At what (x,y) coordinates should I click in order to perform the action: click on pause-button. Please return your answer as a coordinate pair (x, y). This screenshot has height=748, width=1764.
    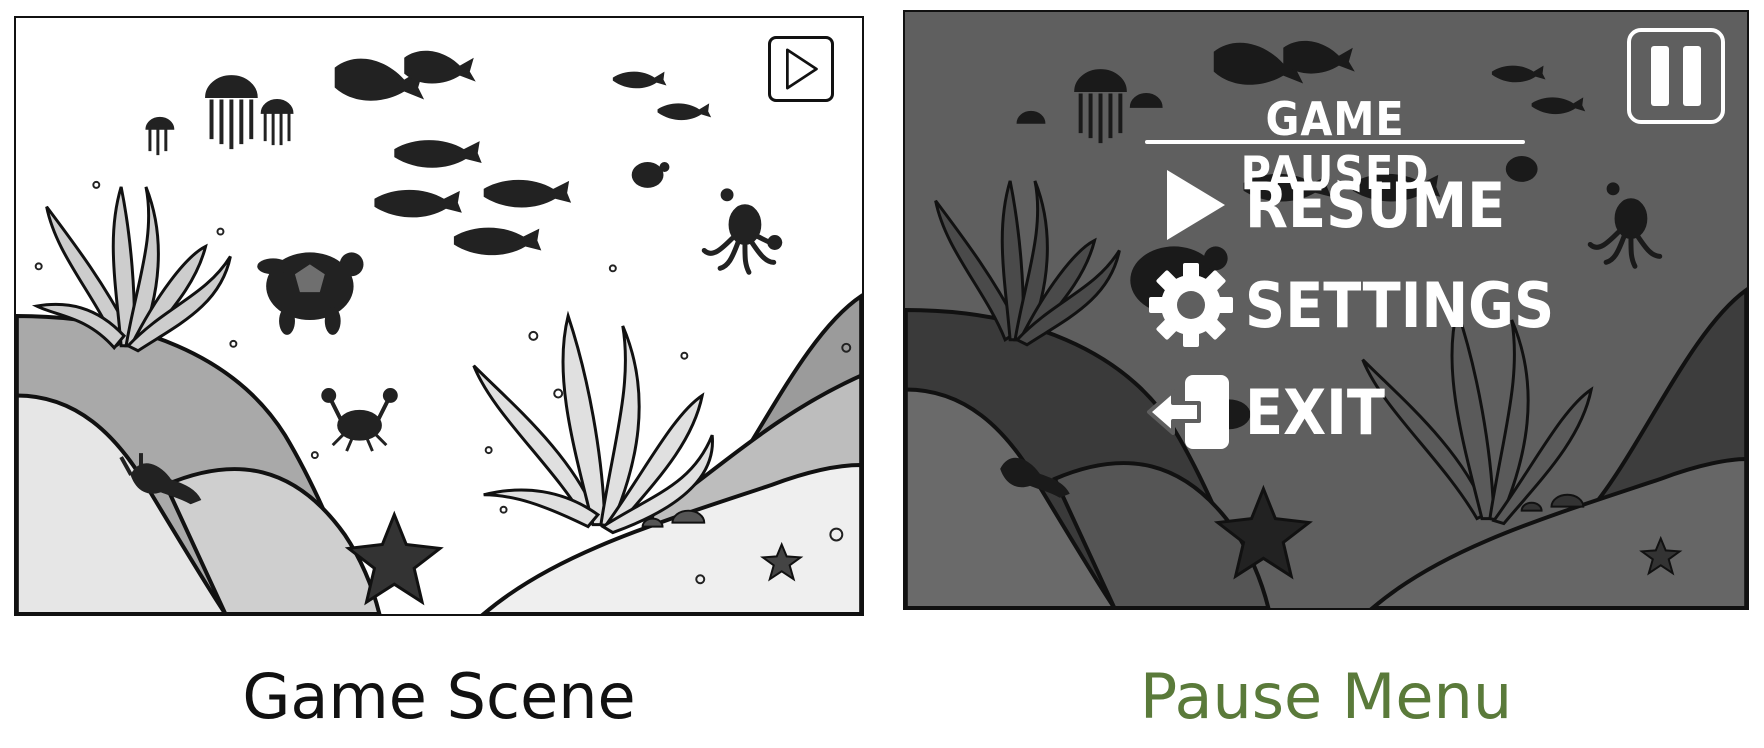
    Looking at the image, I should click on (1676, 76).